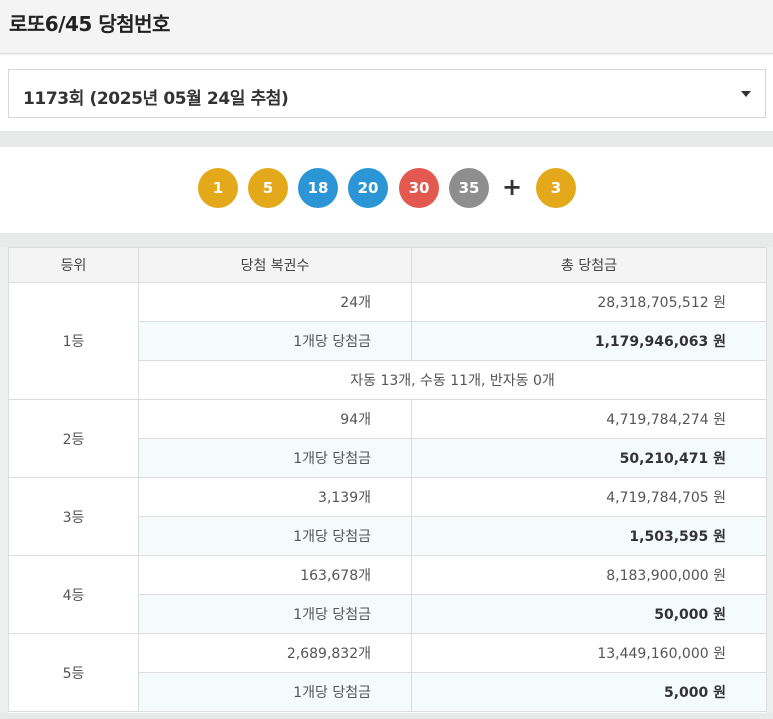 Image resolution: width=773 pixels, height=719 pixels. I want to click on table-row: 3등 3,139개 4,719,784,705 원, so click(387, 516).